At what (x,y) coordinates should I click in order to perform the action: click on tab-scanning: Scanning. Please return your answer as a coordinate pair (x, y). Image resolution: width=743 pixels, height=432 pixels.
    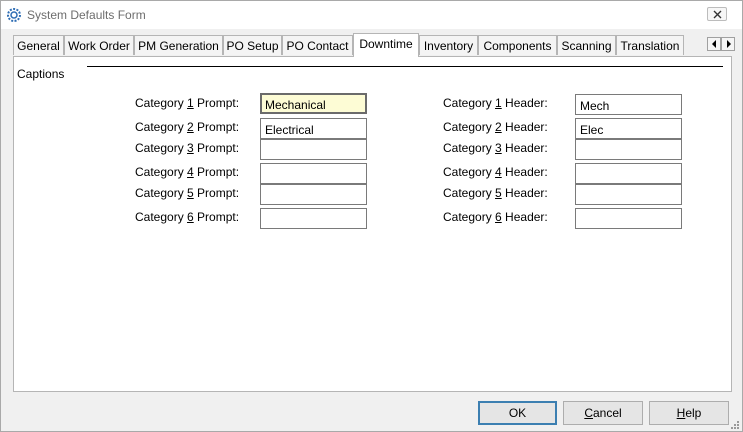
    Looking at the image, I should click on (586, 45).